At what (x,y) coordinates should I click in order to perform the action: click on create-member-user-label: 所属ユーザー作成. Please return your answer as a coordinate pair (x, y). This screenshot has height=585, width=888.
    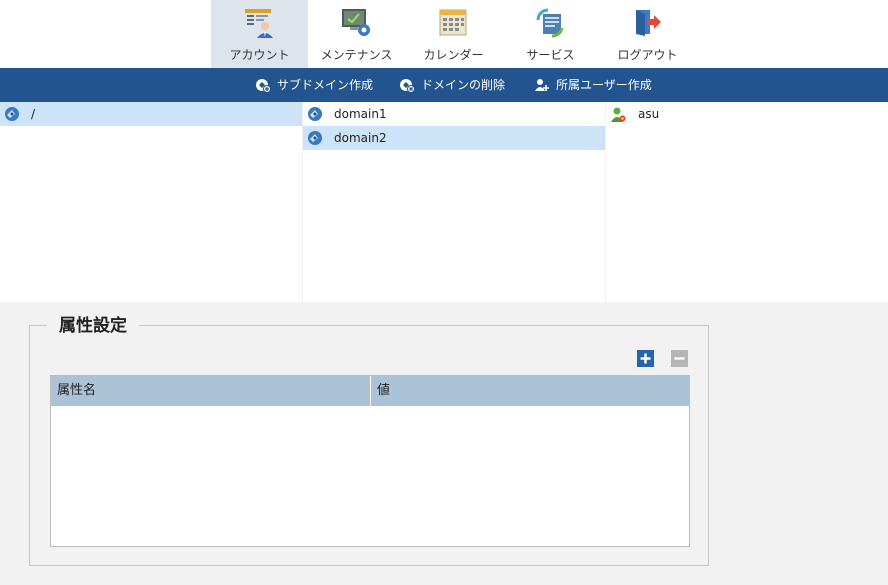
    Looking at the image, I should click on (604, 85).